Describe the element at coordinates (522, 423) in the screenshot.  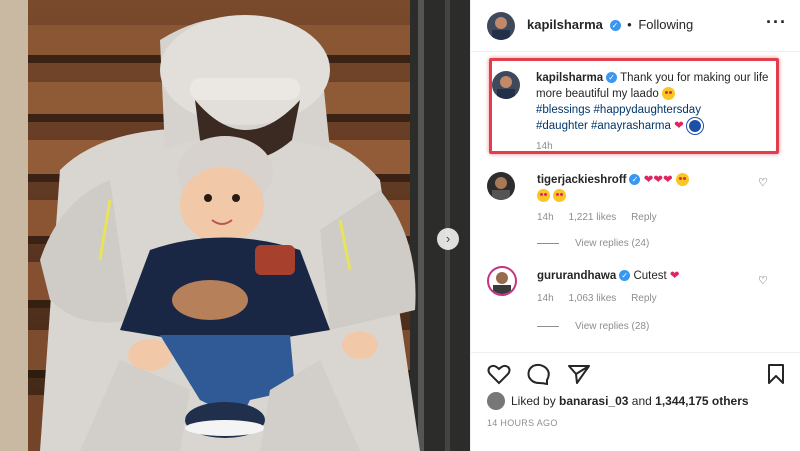
I see `post-timestamp: 14 HOURS AGO` at that location.